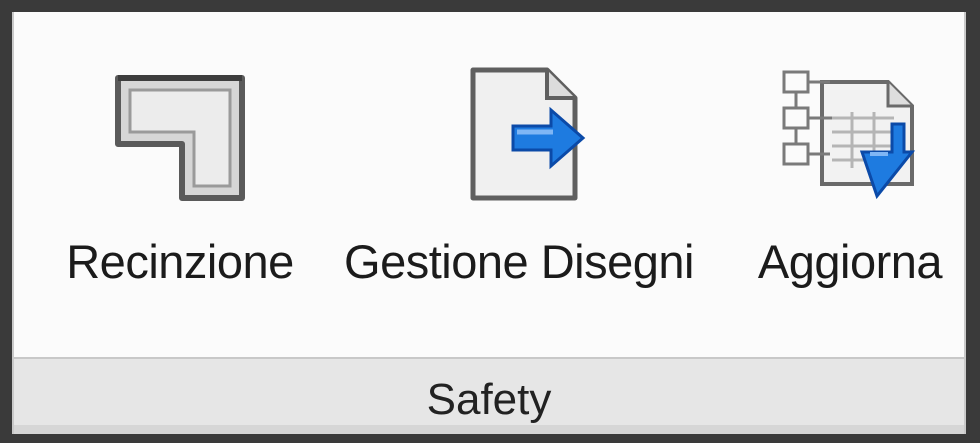 Image resolution: width=980 pixels, height=443 pixels. I want to click on update-table-download-icon, so click(849, 135).